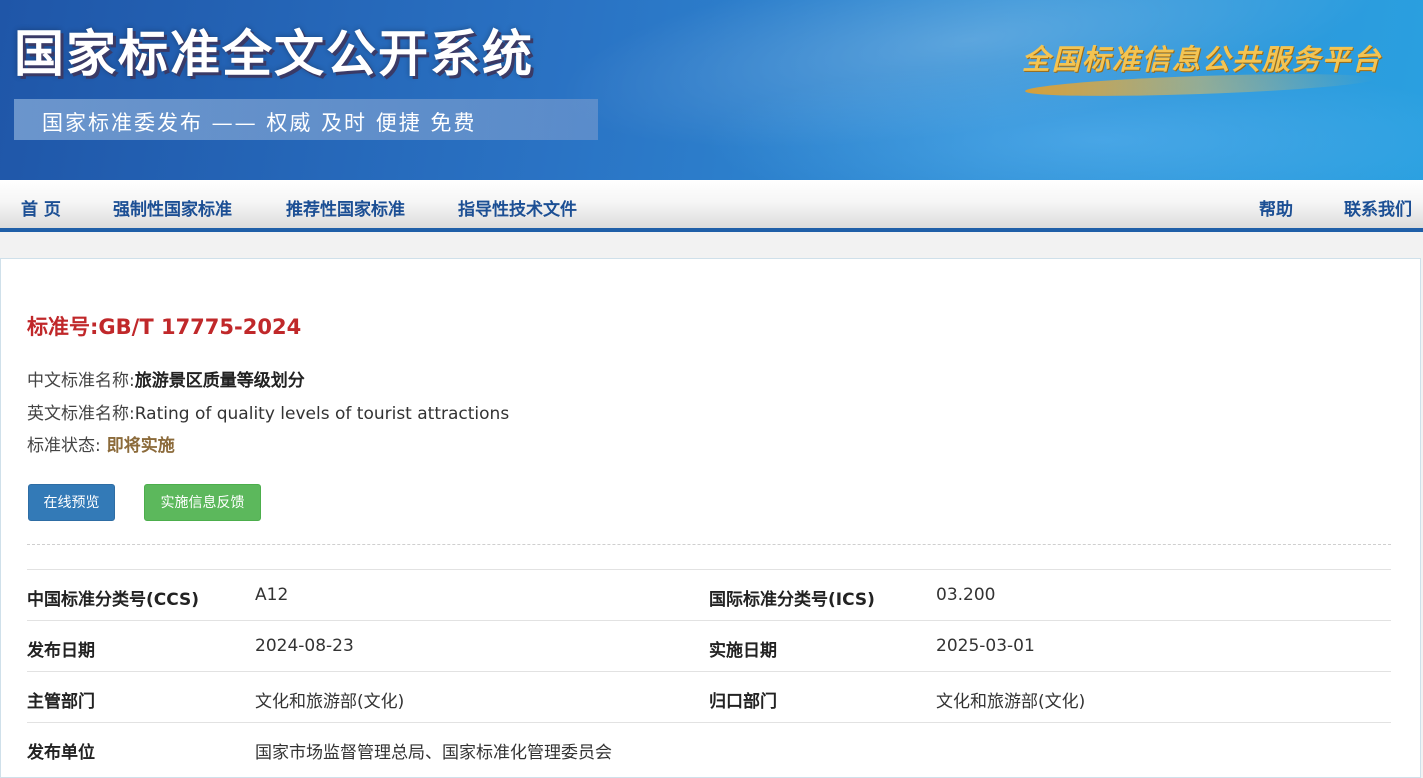 This screenshot has height=778, width=1423. What do you see at coordinates (61, 753) in the screenshot?
I see `detail-key: 发布单位` at bounding box center [61, 753].